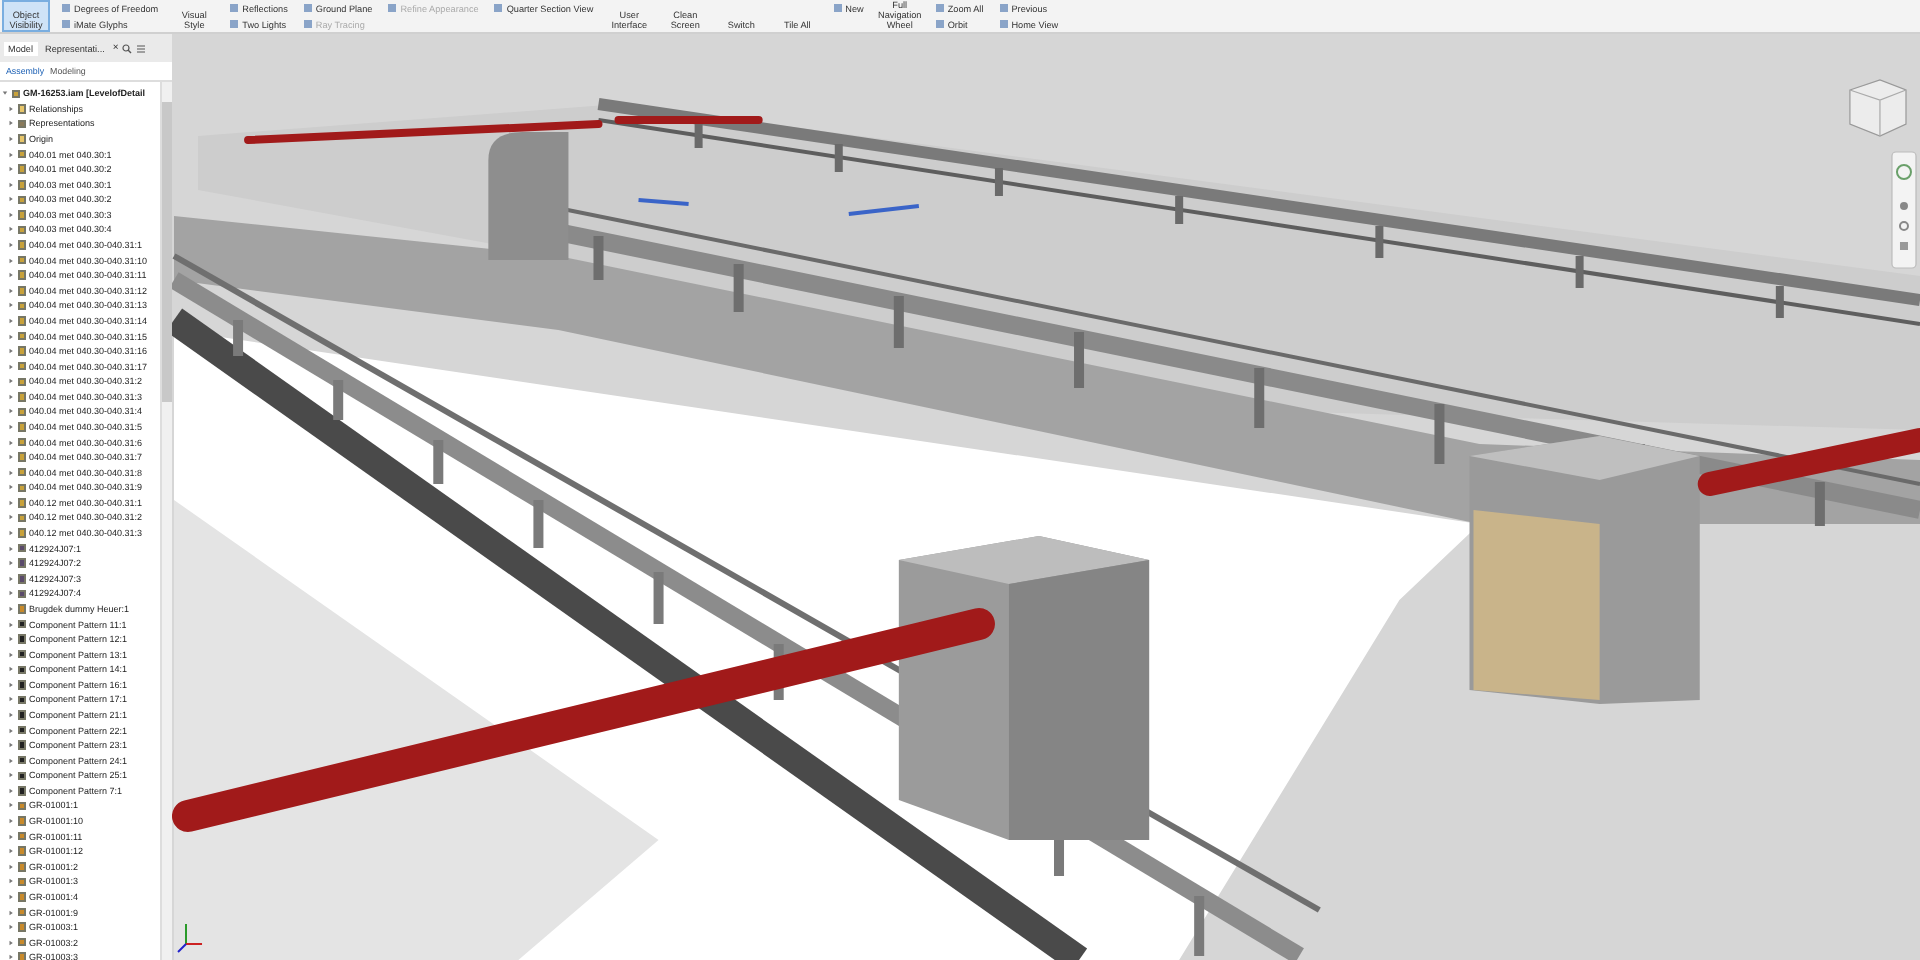 The image size is (1920, 960). I want to click on navigation-bar, so click(1904, 210).